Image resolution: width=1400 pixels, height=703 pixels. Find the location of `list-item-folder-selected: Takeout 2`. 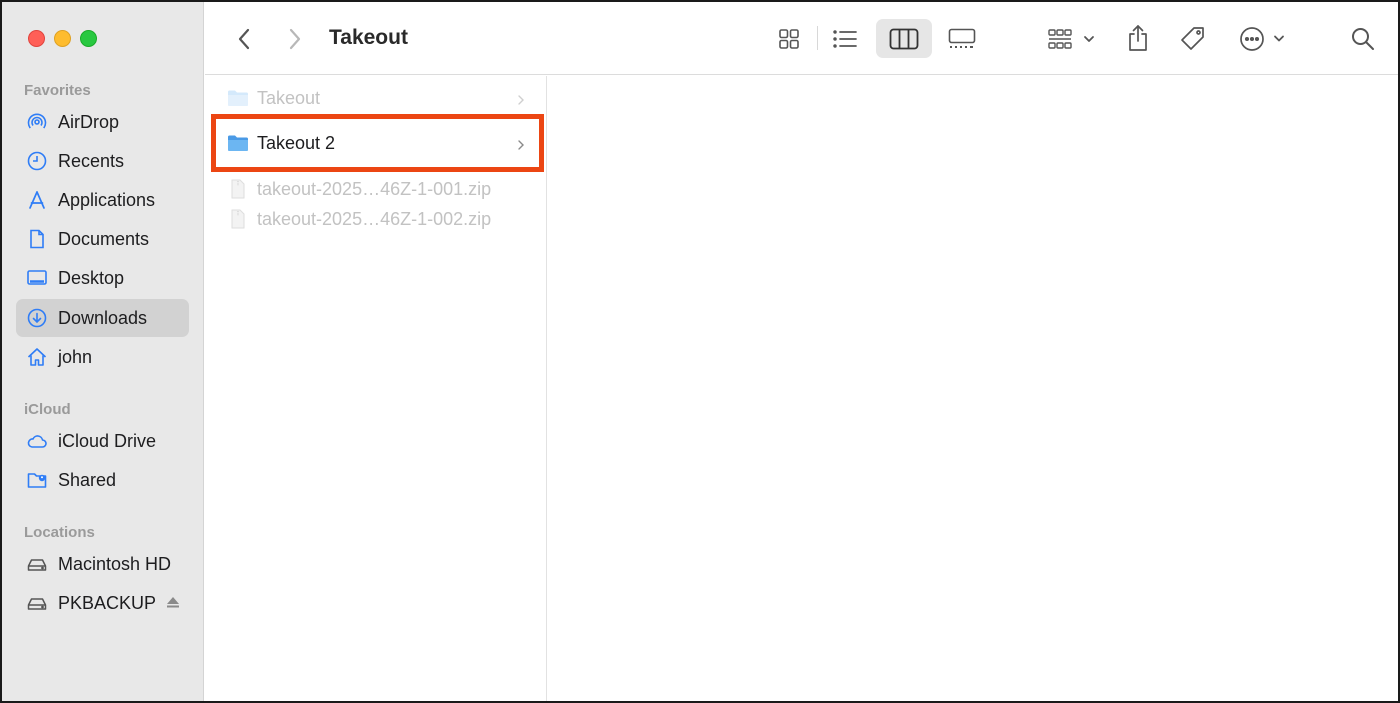

list-item-folder-selected: Takeout 2 is located at coordinates (376, 143).